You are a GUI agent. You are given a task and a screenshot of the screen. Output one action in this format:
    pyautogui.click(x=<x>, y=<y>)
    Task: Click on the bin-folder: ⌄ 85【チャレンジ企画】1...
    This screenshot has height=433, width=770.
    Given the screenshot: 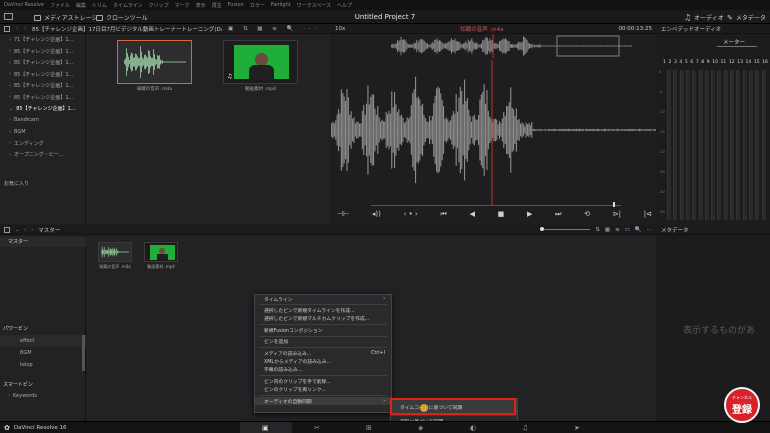 What is the action you would take?
    pyautogui.click(x=42, y=109)
    